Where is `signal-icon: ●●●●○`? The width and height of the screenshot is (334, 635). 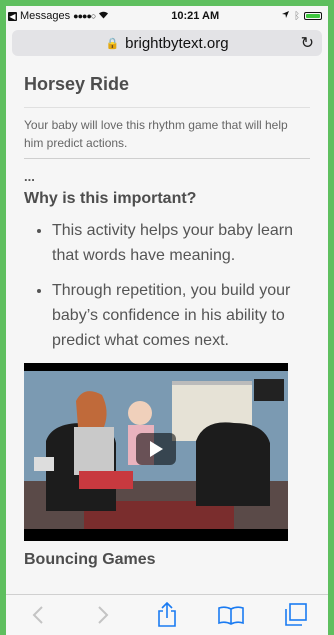
signal-icon: ●●●●○ is located at coordinates (84, 16).